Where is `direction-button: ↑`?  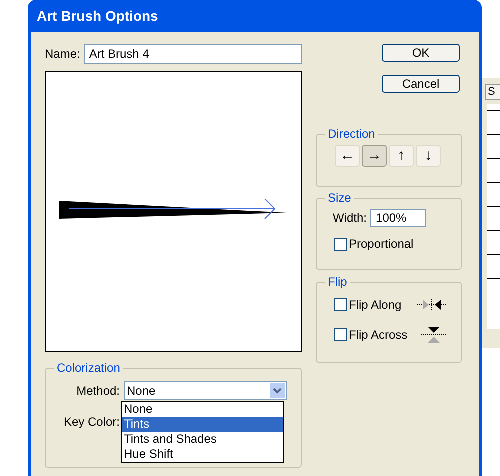
direction-button: ↑ is located at coordinates (401, 156).